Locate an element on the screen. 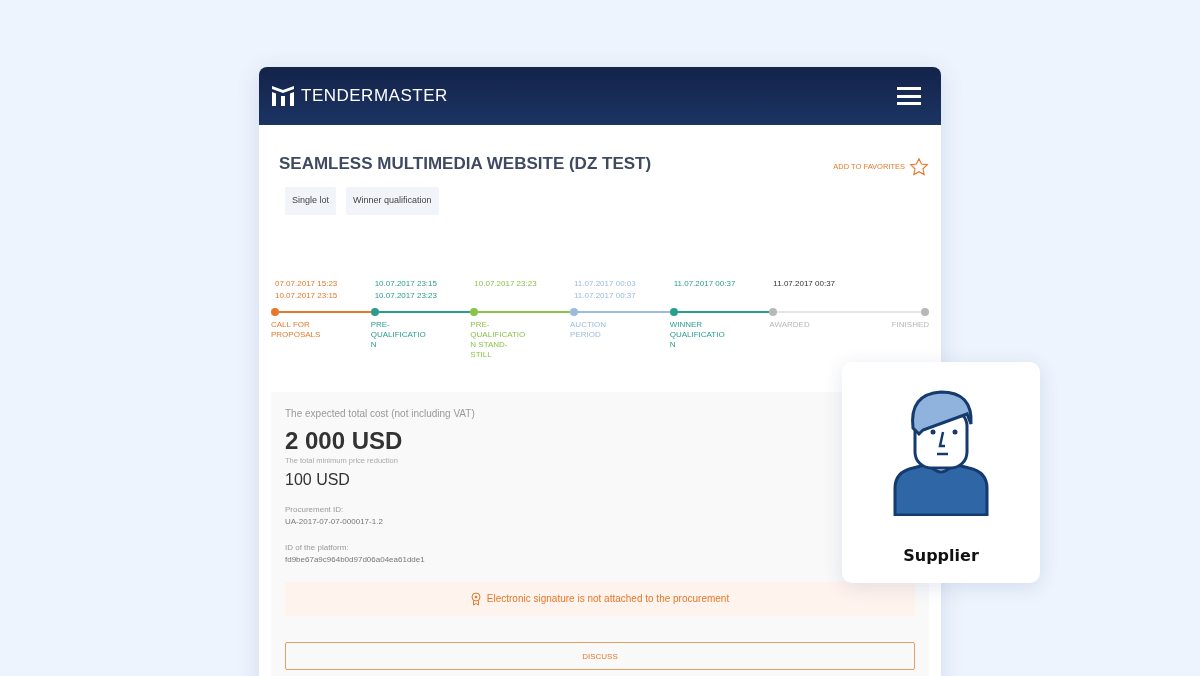  stage-label: PRE-QUALIFICATION is located at coordinates (398, 334).